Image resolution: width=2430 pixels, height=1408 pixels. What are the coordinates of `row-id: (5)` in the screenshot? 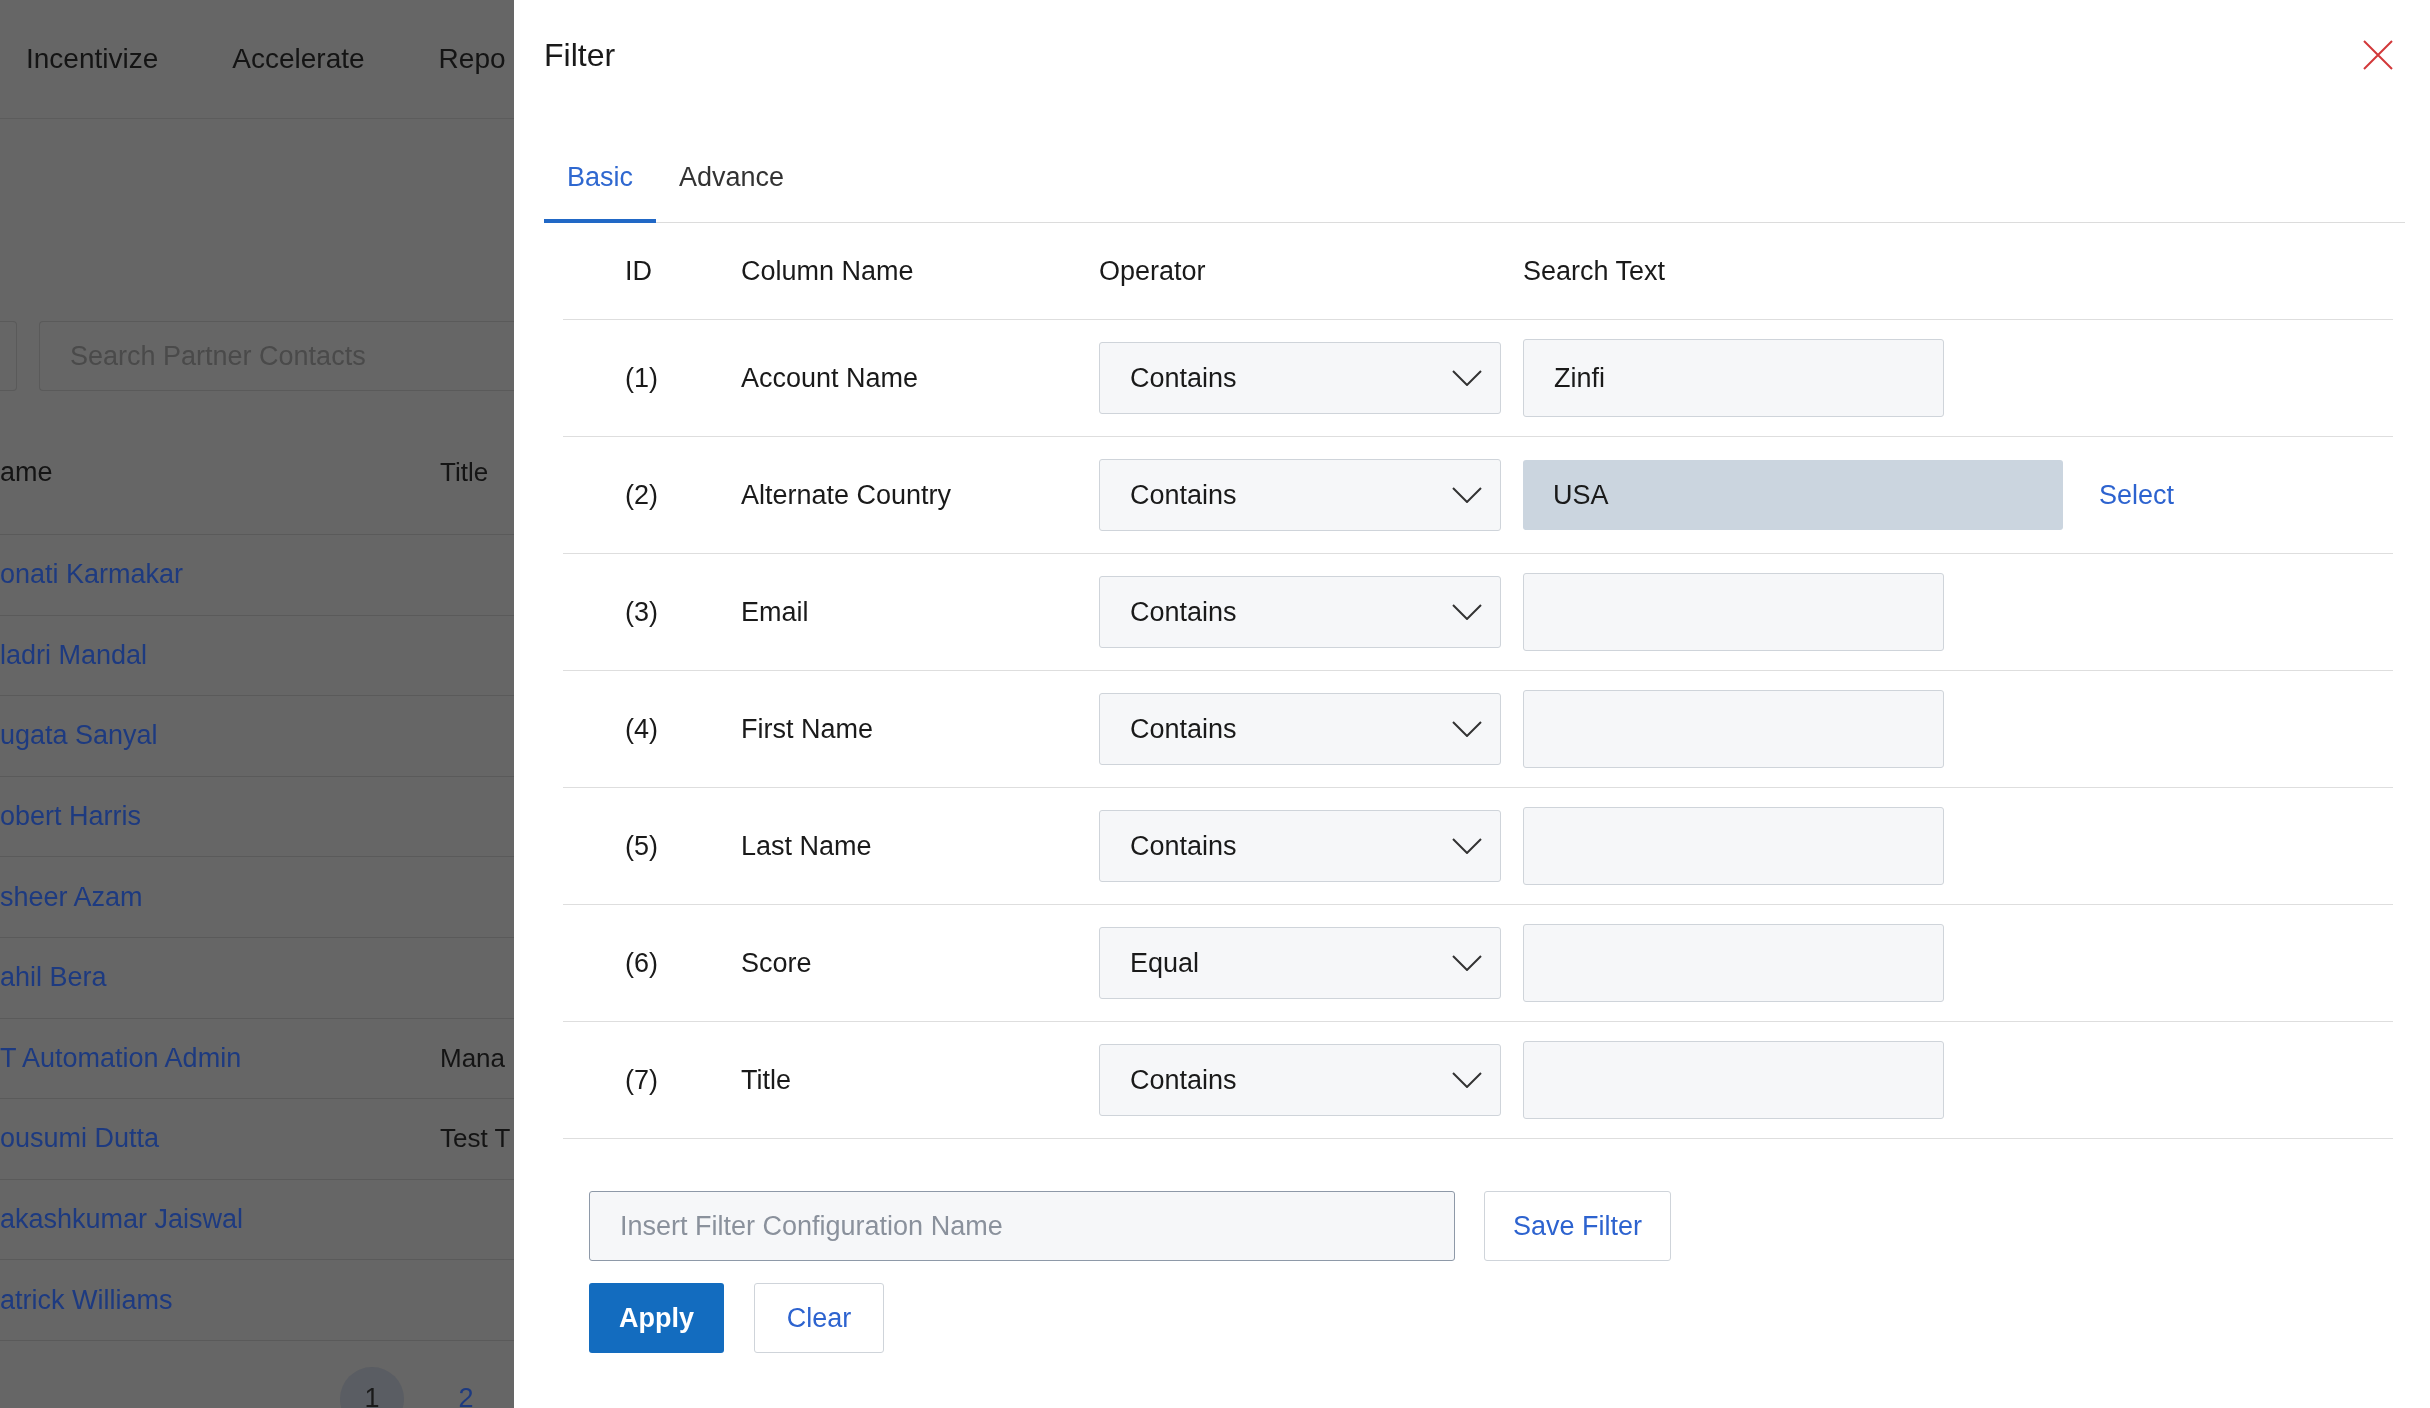 It's located at (641, 846).